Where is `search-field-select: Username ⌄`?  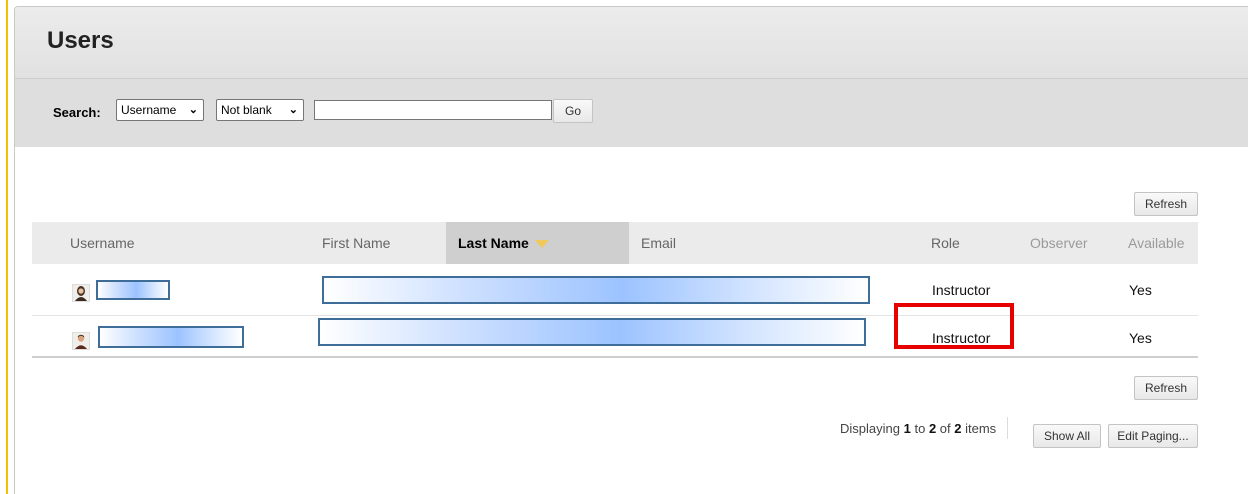
search-field-select: Username ⌄ is located at coordinates (160, 110).